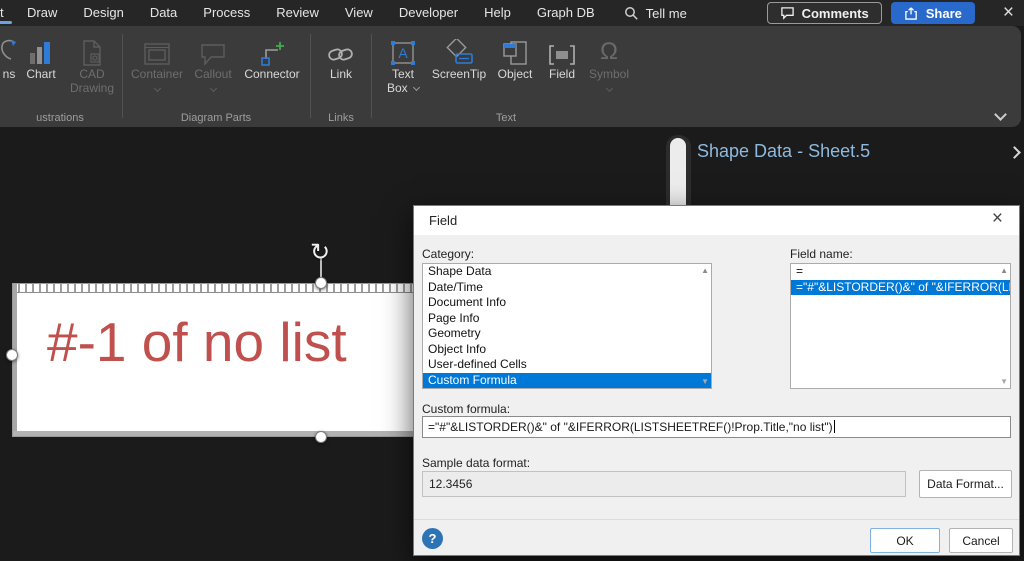 The image size is (1024, 561). Describe the element at coordinates (12, 355) in the screenshot. I see `shape-handle-left` at that location.